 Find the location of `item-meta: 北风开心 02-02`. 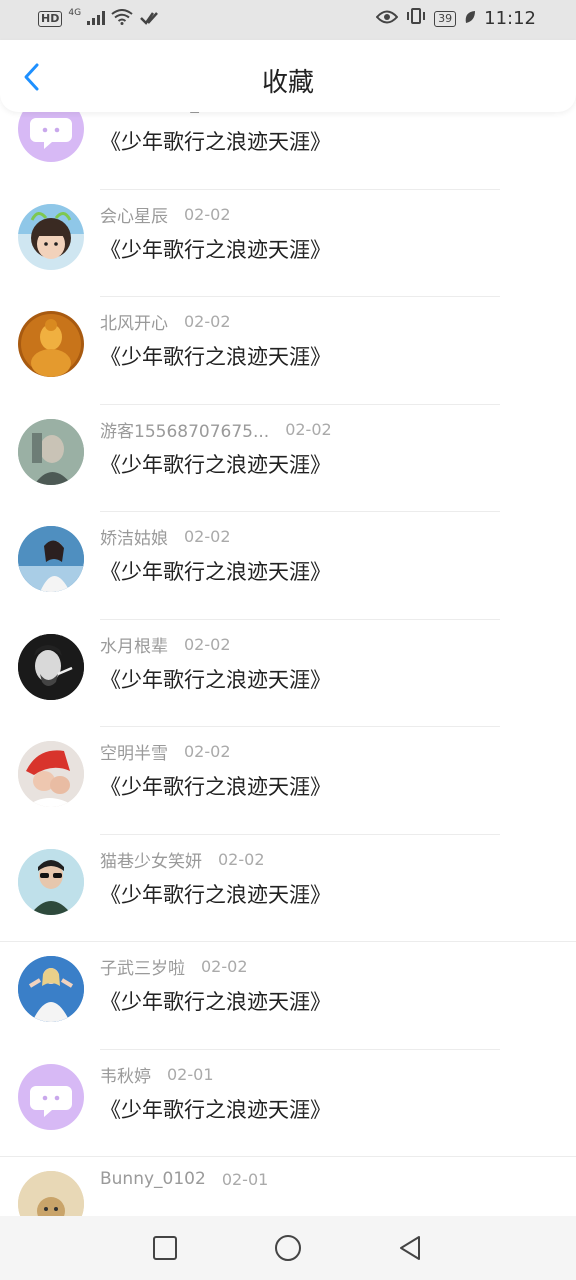

item-meta: 北风开心 02-02 is located at coordinates (165, 321).